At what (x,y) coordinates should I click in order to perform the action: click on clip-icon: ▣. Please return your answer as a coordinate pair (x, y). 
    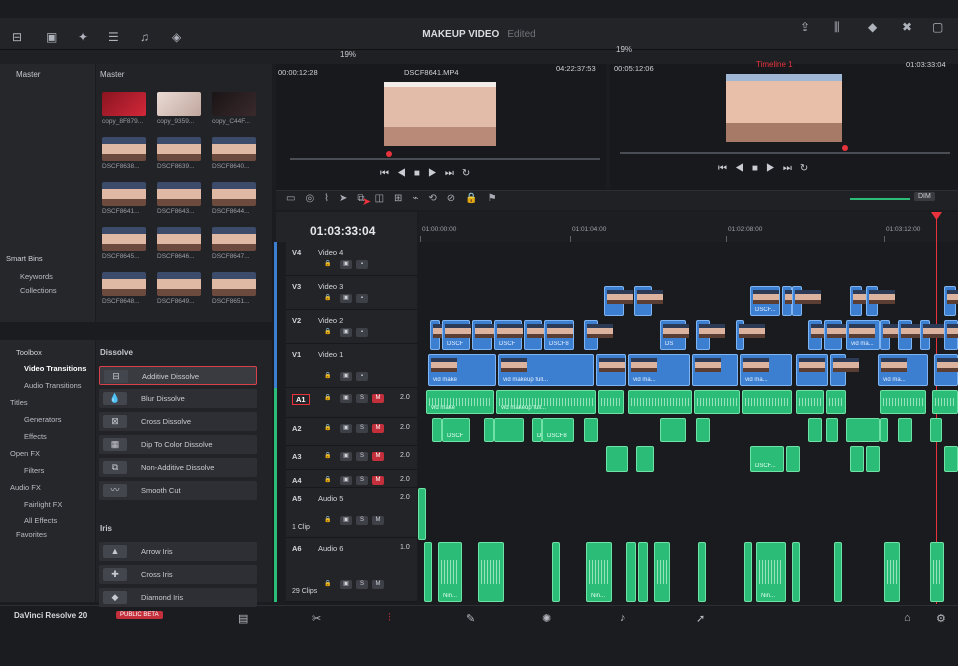
    Looking at the image, I should click on (51, 37).